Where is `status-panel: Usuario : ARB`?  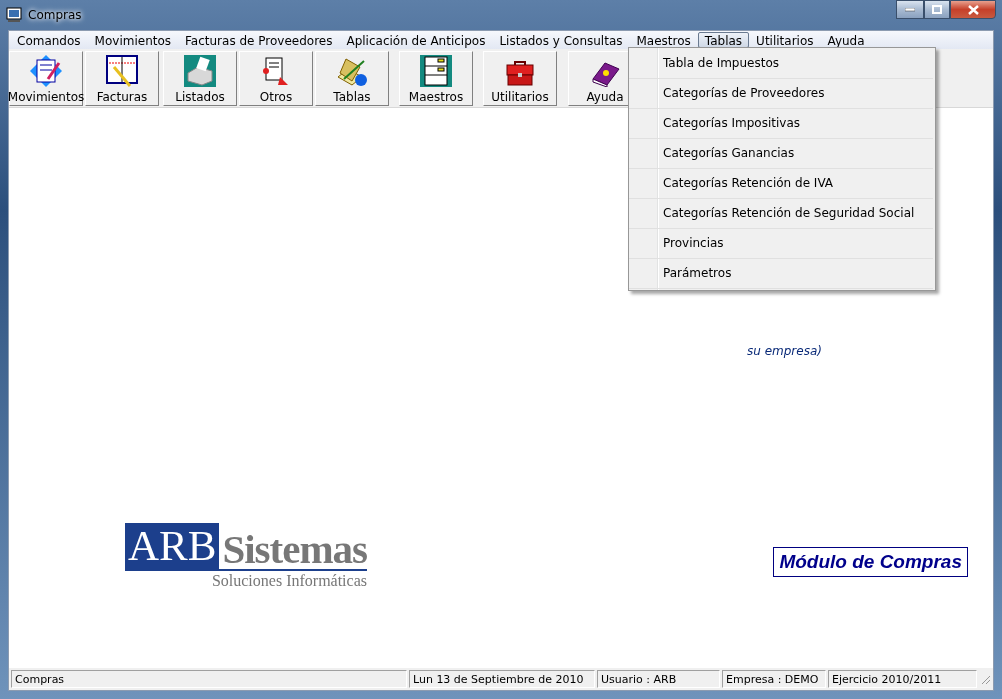
status-panel: Usuario : ARB is located at coordinates (658, 679).